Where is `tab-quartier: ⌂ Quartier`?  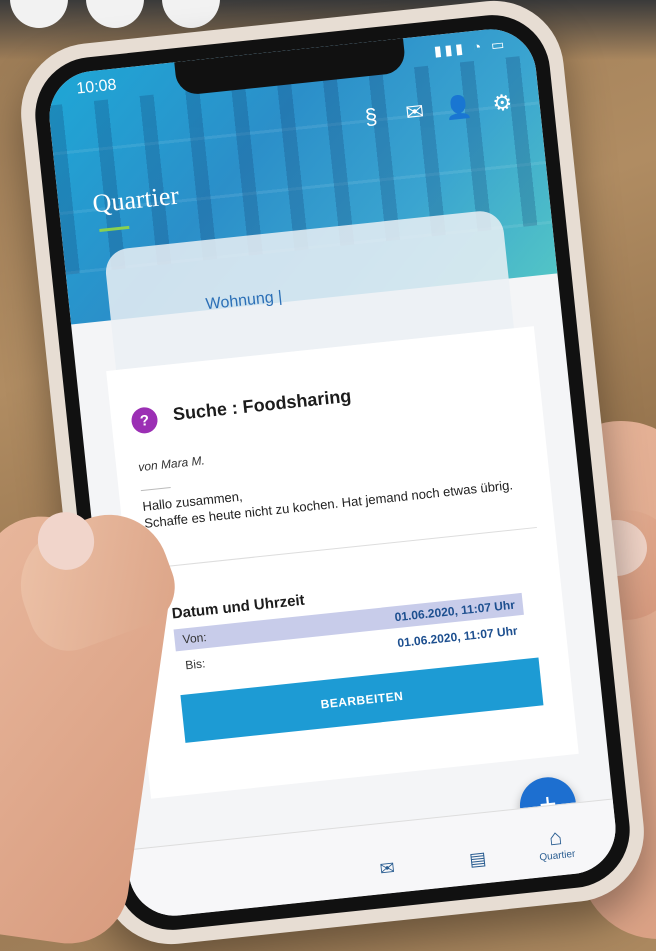
tab-quartier: ⌂ Quartier is located at coordinates (556, 843).